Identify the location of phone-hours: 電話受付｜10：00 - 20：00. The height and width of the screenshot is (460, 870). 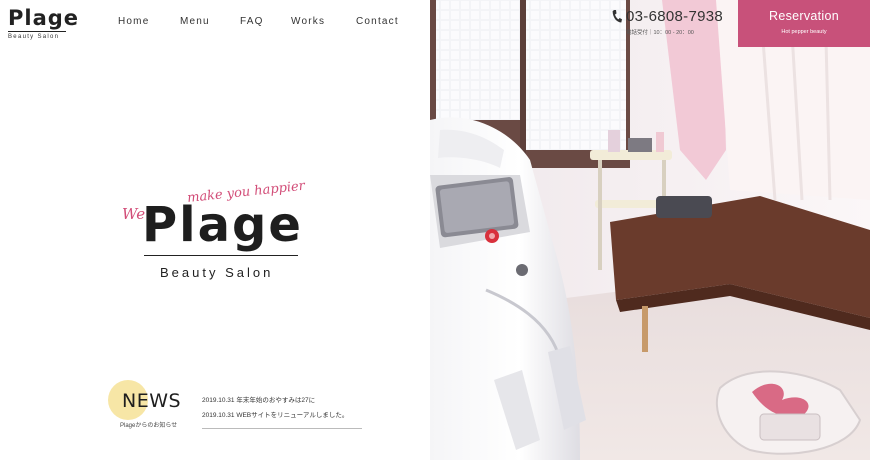
(660, 33).